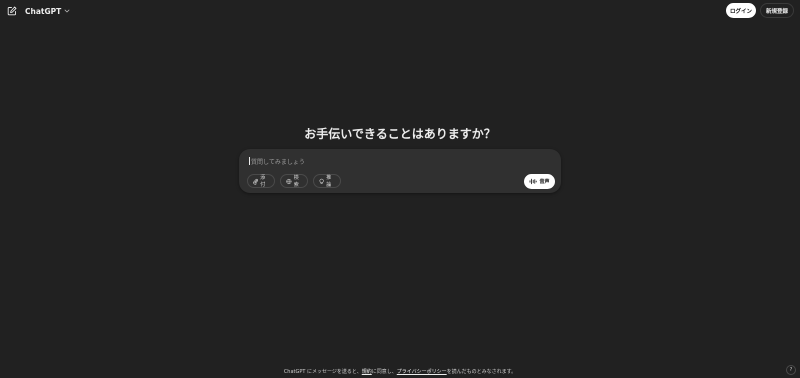 The width and height of the screenshot is (800, 378). I want to click on footer-text-after: を読んだものとみなされます。, so click(481, 372).